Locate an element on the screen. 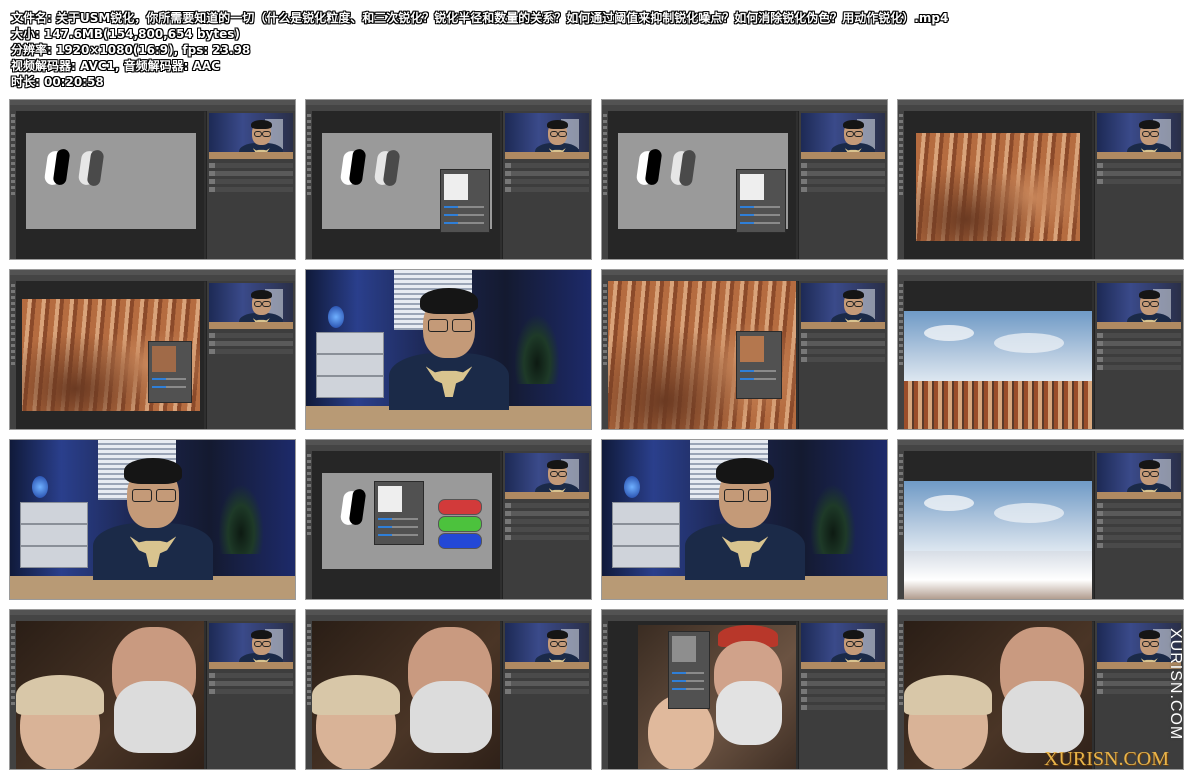 Image resolution: width=1194 pixels, height=780 pixels. canyon-photo is located at coordinates (998, 187).